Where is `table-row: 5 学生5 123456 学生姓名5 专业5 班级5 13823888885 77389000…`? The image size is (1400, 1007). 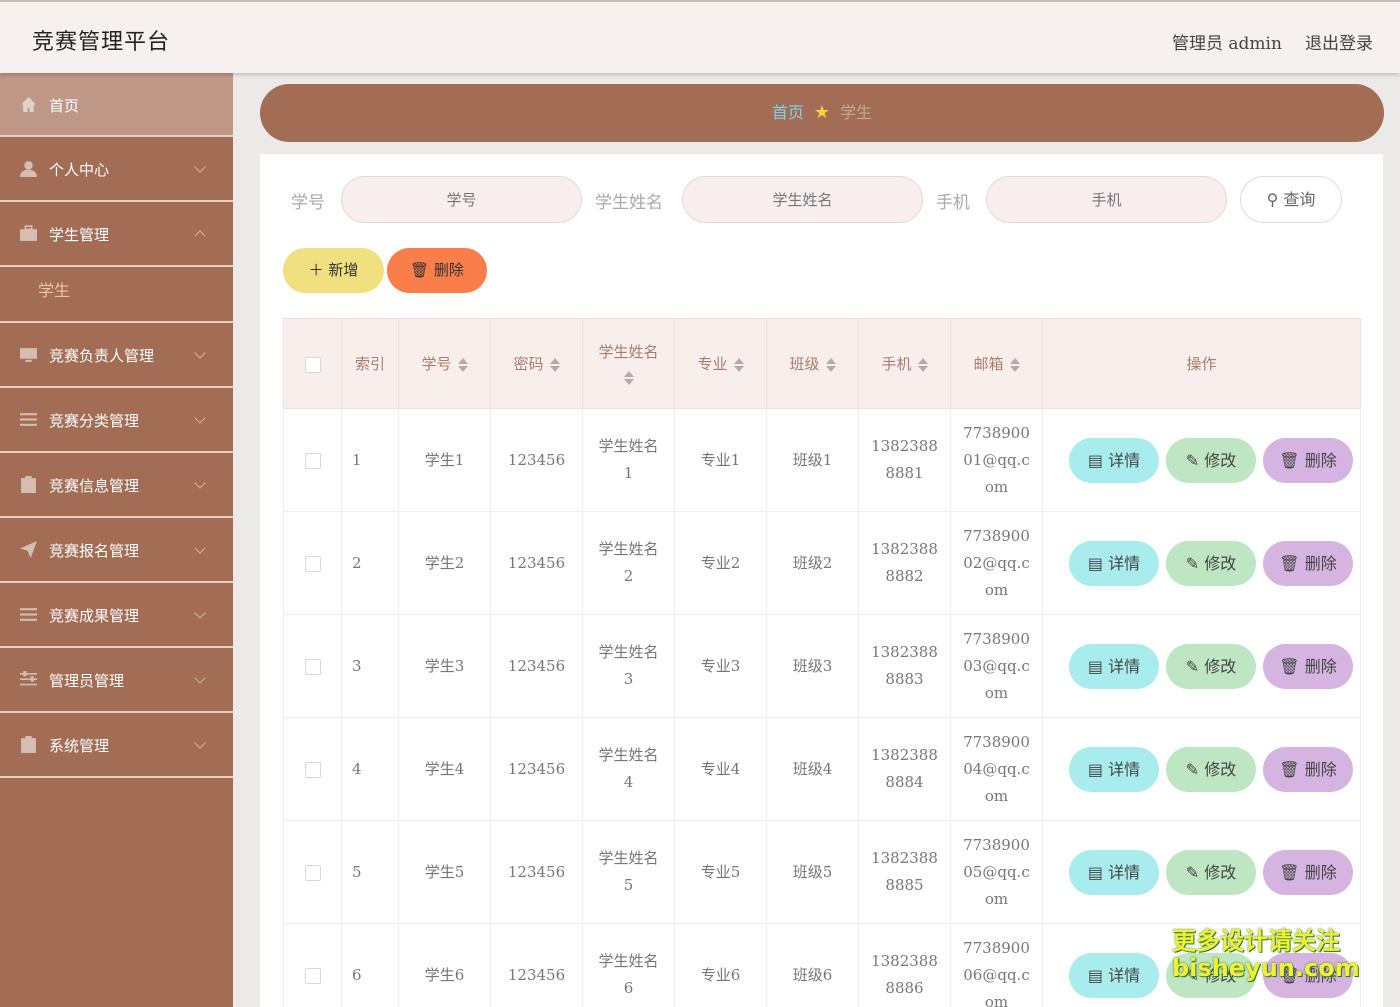 table-row: 5 学生5 123456 学生姓名5 专业5 班级5 13823888885 77389000… is located at coordinates (822, 872).